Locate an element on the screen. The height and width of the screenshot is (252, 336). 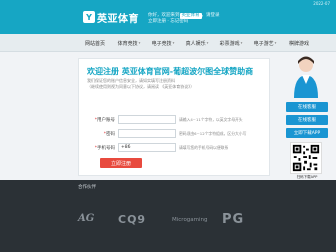
nav-label: 电子竞技 is located at coordinates (161, 43).